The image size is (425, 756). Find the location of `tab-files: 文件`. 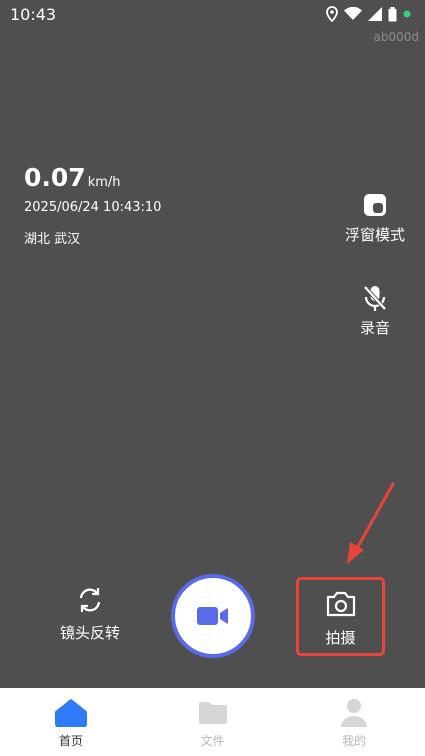

tab-files: 文件 is located at coordinates (213, 722).